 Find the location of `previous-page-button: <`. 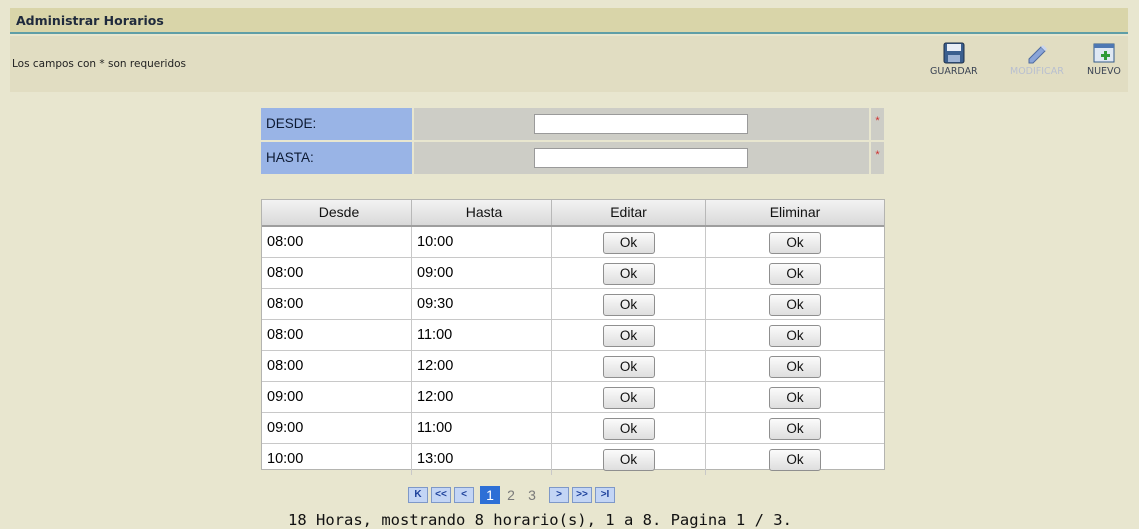

previous-page-button: < is located at coordinates (464, 495).